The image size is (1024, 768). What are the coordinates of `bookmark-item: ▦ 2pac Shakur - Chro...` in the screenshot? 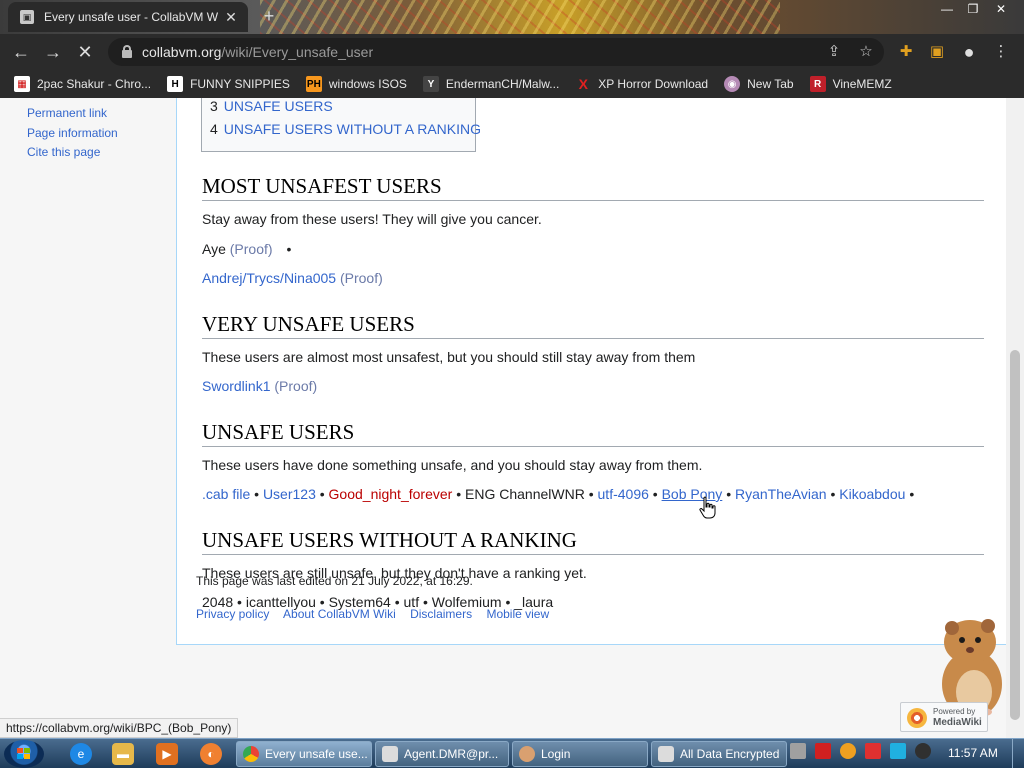 It's located at (82, 84).